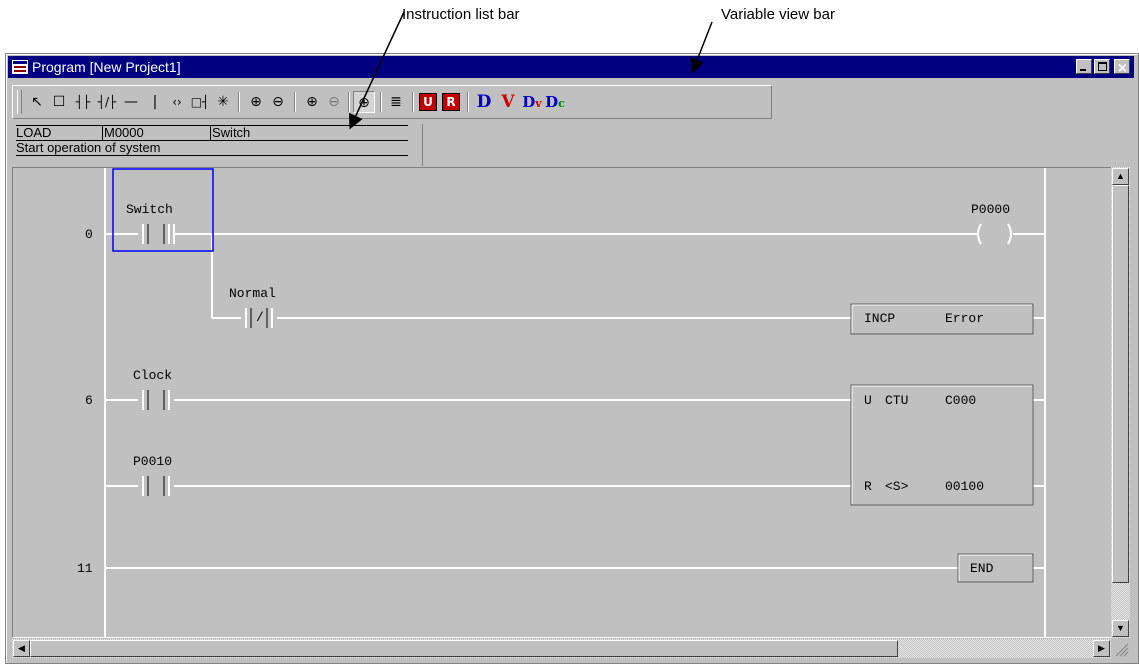 This screenshot has height=666, width=1139. What do you see at coordinates (20, 67) in the screenshot?
I see `program-app-icon` at bounding box center [20, 67].